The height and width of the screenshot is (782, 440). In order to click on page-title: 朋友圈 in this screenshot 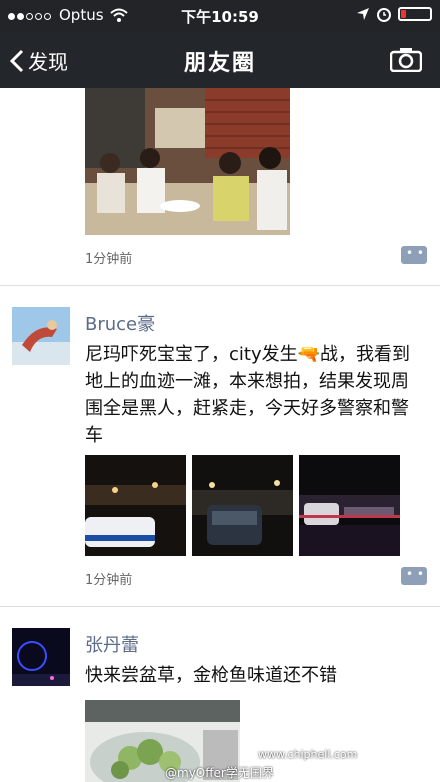, I will do `click(219, 63)`.